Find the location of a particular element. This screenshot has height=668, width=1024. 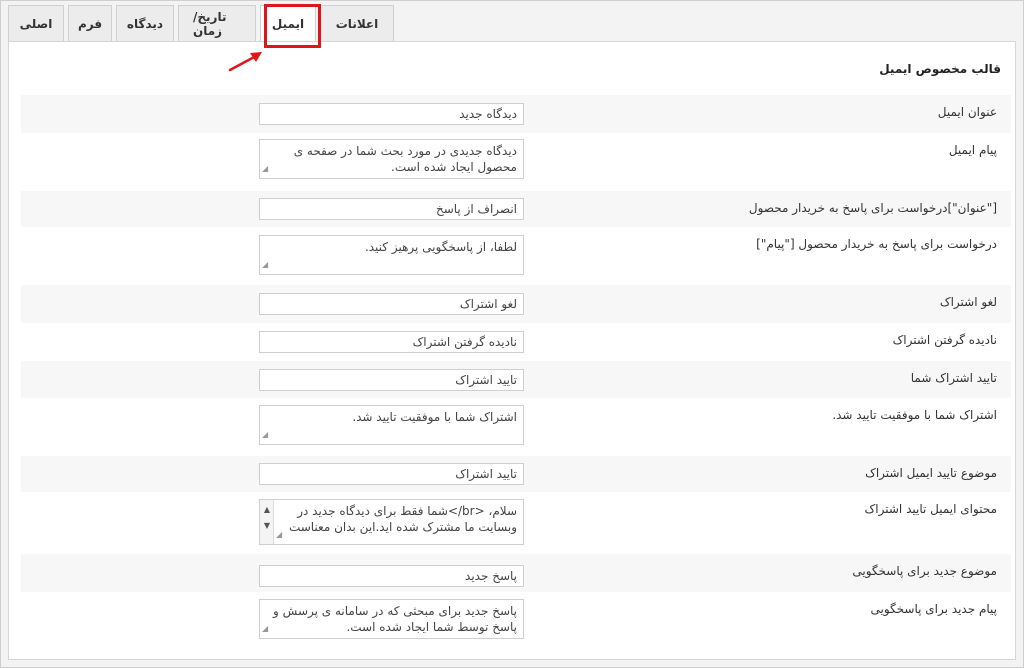

row-email-subject: عنوان ایمیل دیدگاه جدید is located at coordinates (516, 114).